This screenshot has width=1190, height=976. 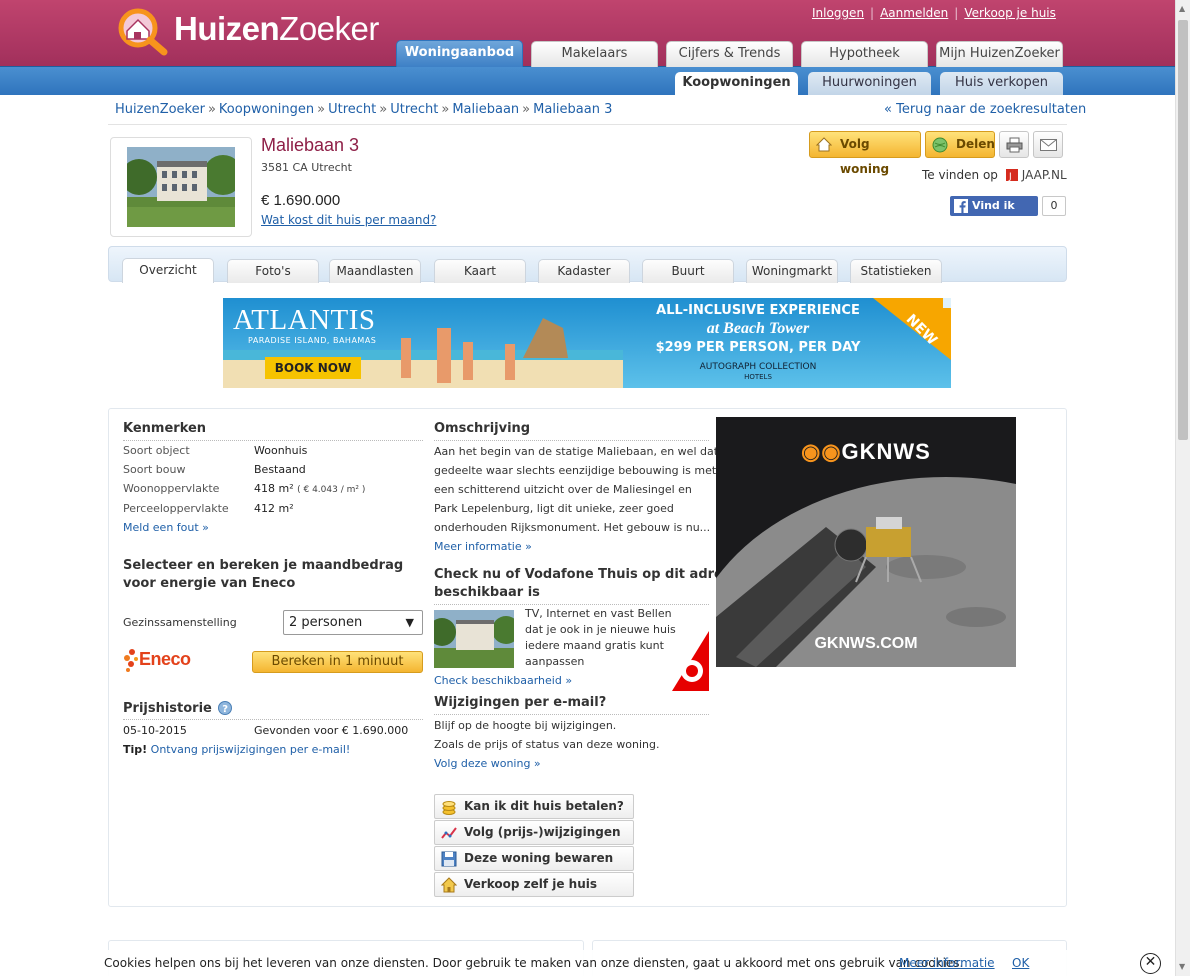 I want to click on scroll-down-icon: ▼, so click(x=1182, y=966).